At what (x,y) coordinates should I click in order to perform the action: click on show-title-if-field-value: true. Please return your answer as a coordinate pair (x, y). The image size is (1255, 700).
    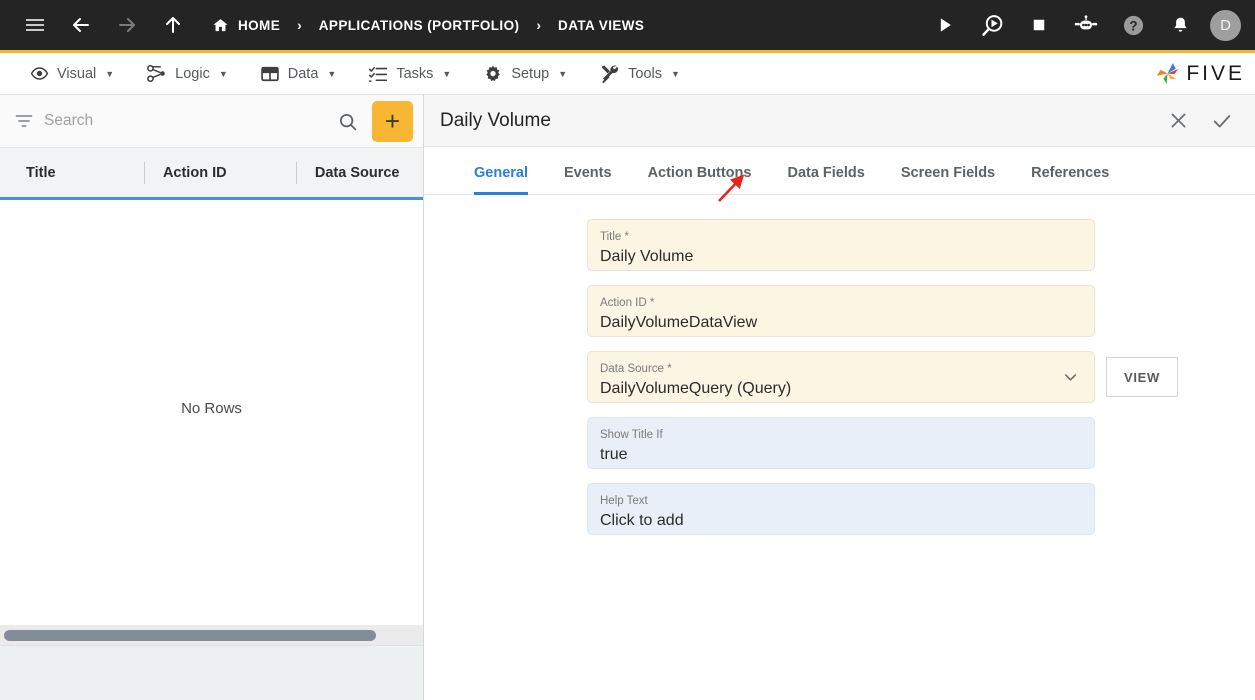
    Looking at the image, I should click on (614, 454).